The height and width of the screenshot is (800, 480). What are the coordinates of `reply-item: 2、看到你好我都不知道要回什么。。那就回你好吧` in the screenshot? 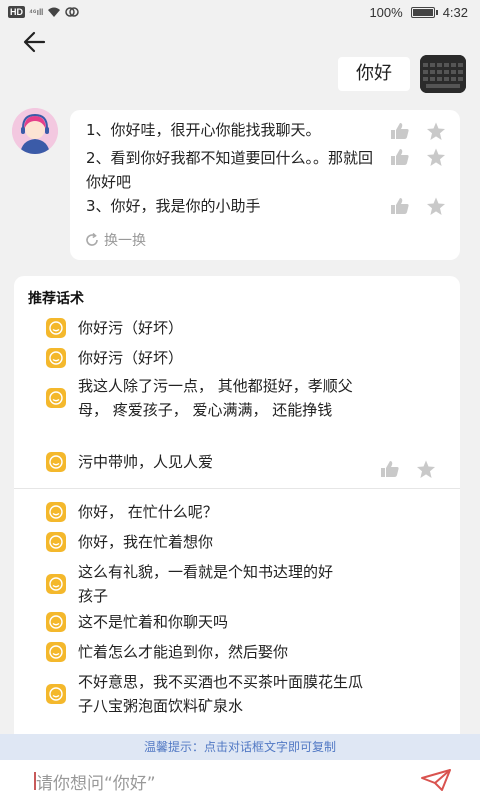 It's located at (236, 170).